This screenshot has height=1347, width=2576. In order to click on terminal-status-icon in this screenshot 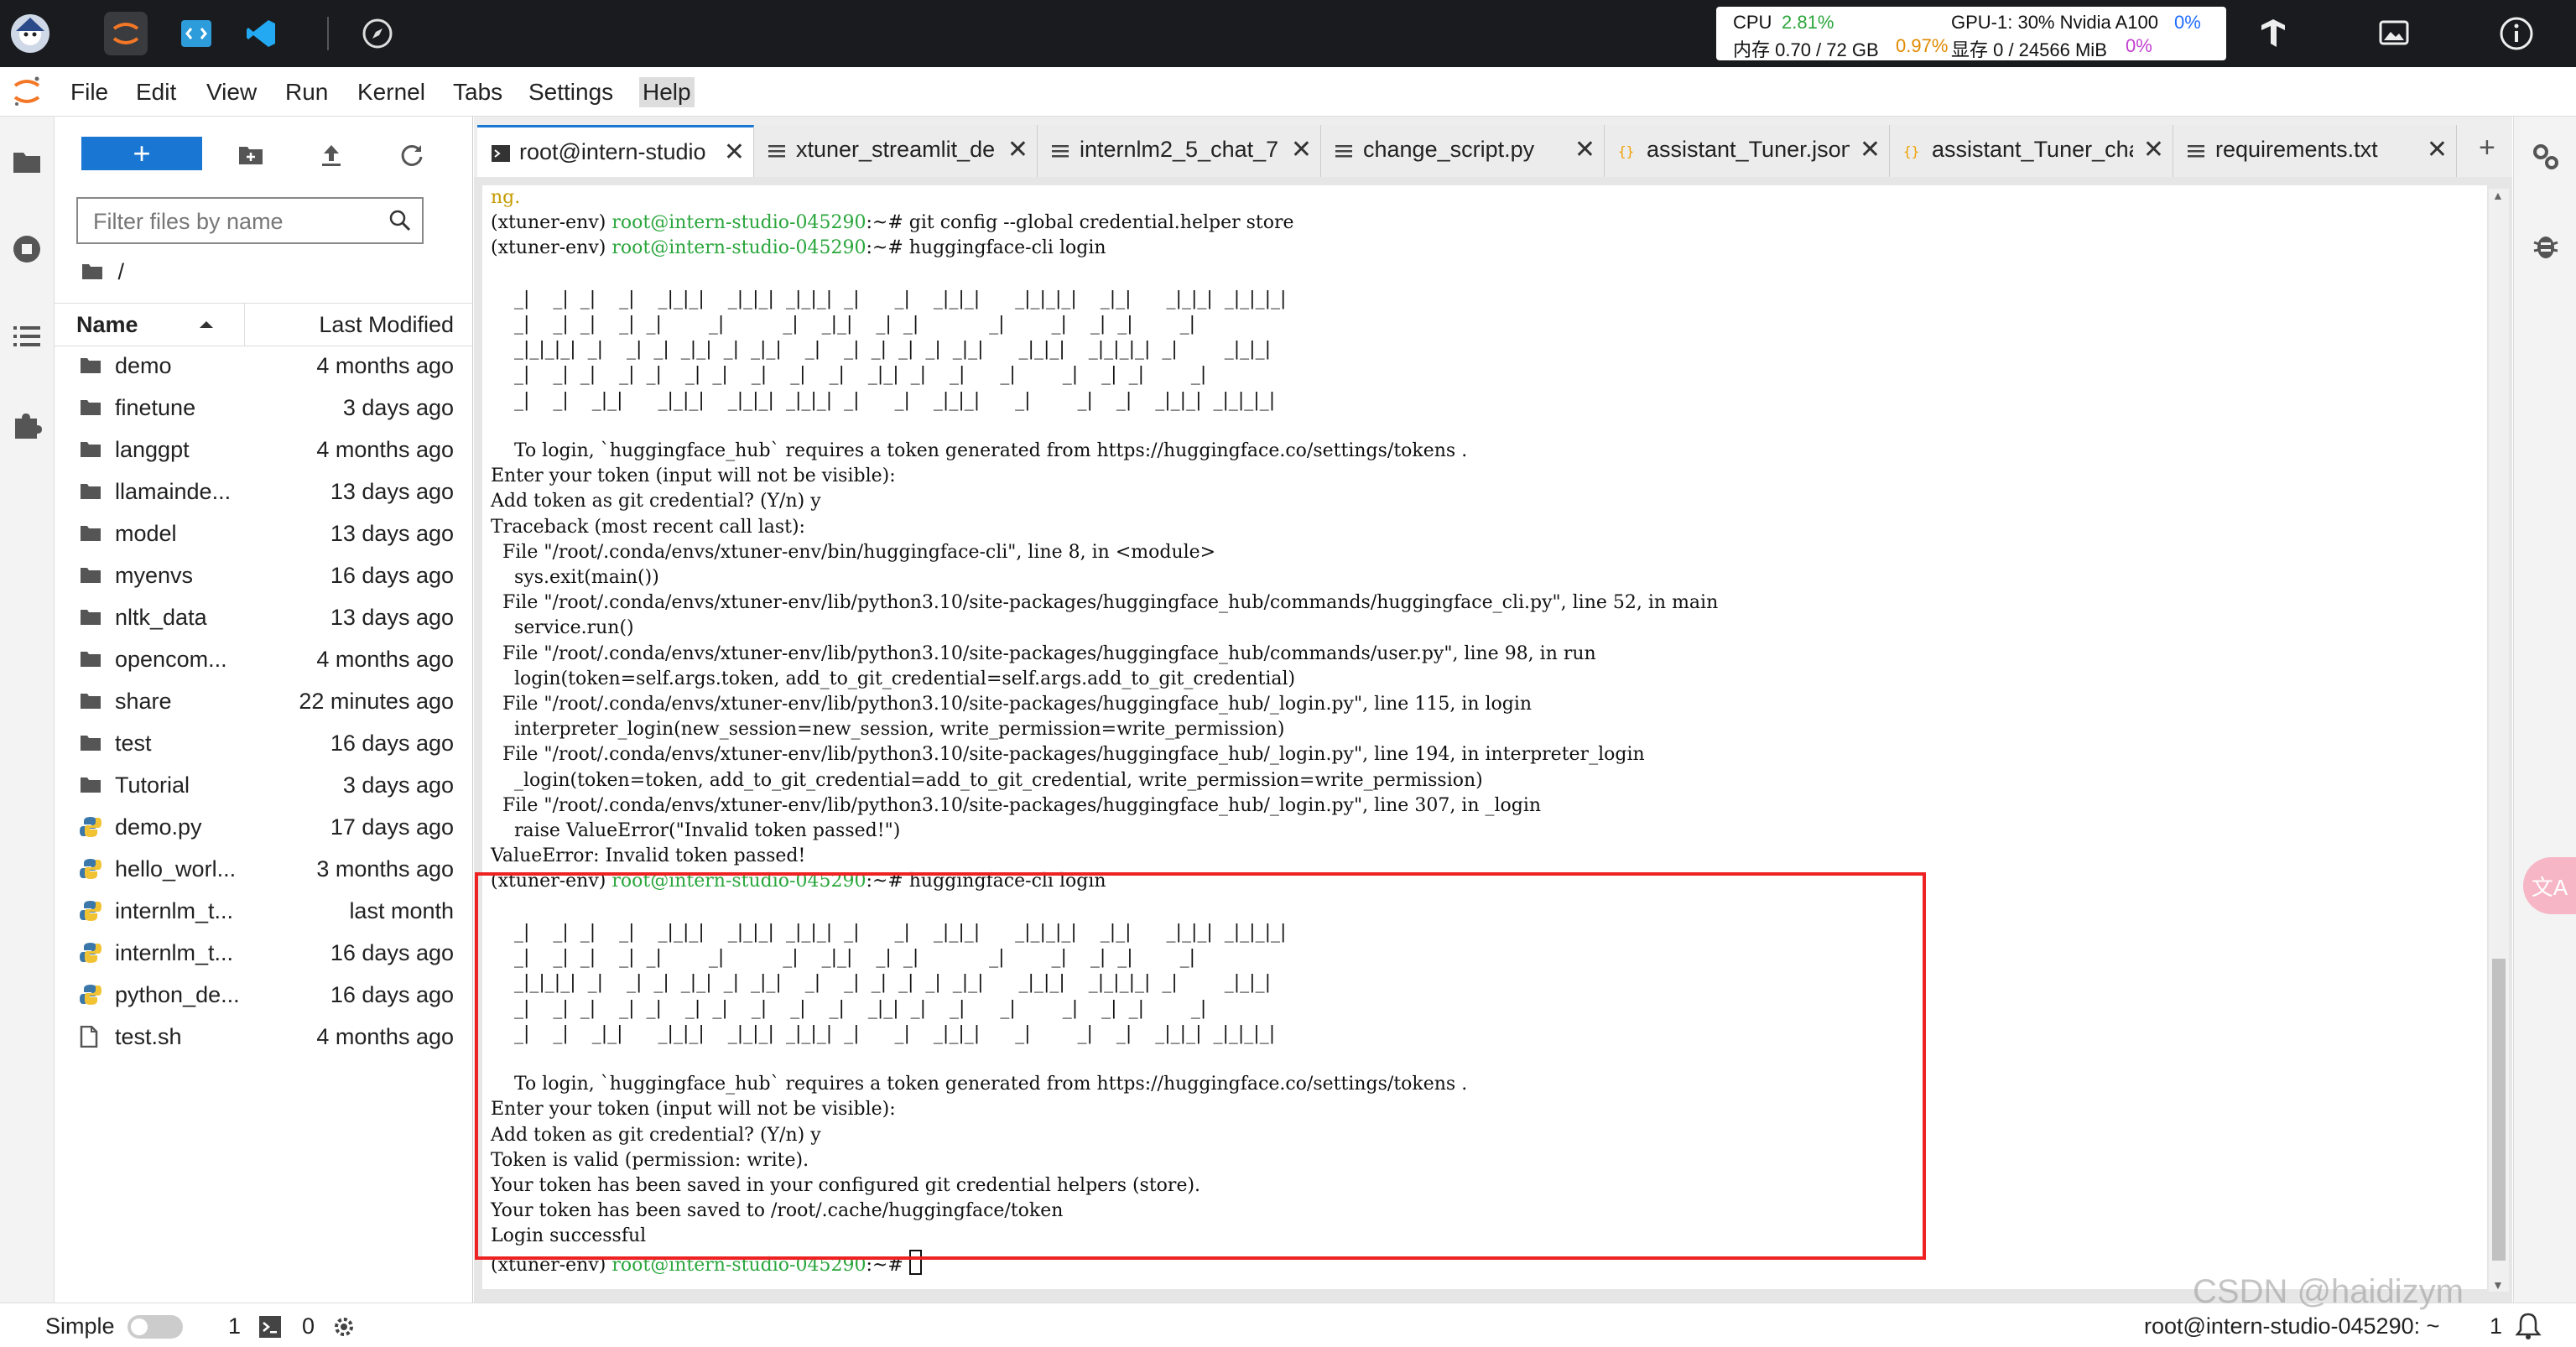, I will do `click(270, 1330)`.